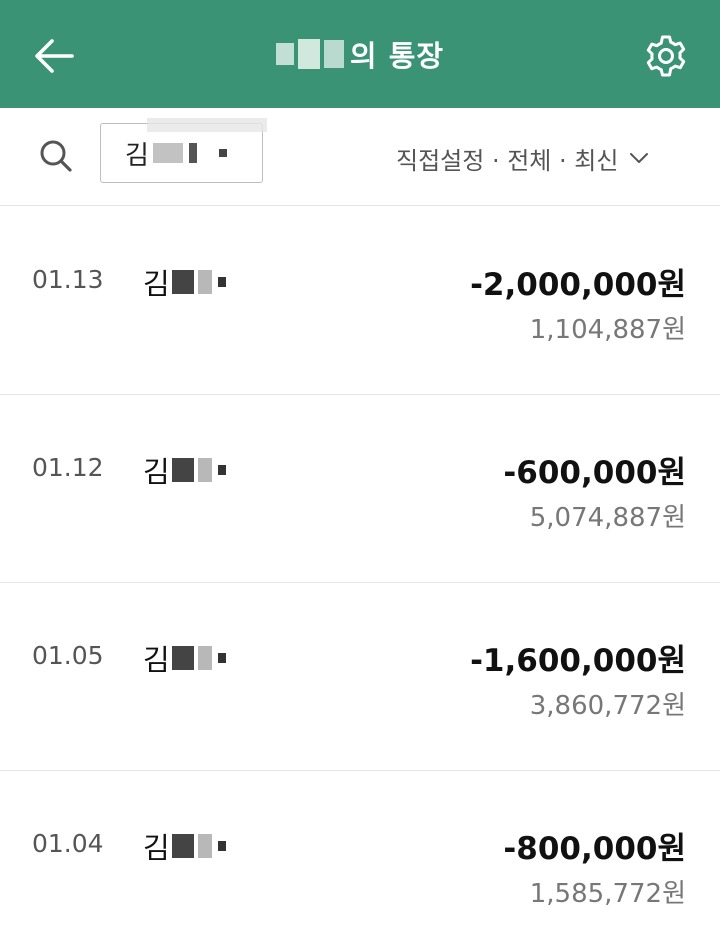  What do you see at coordinates (68, 467) in the screenshot?
I see `transaction-date: 01.12` at bounding box center [68, 467].